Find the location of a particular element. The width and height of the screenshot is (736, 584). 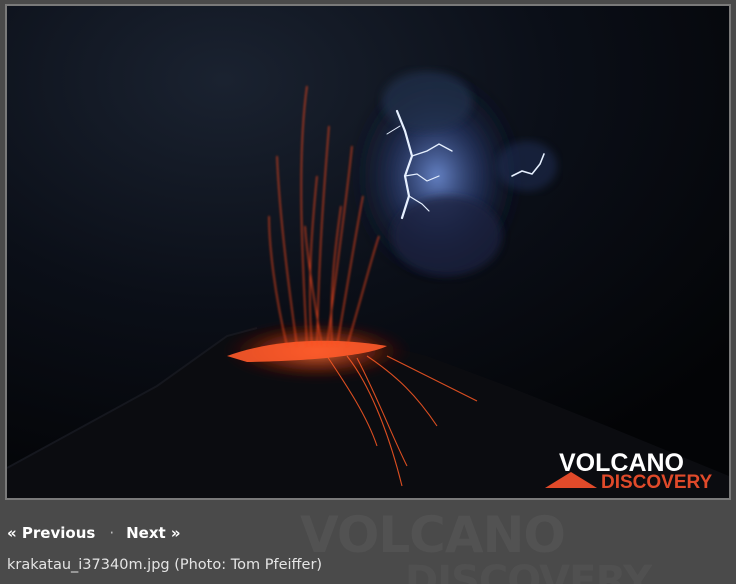

next-link: Next » is located at coordinates (153, 533).